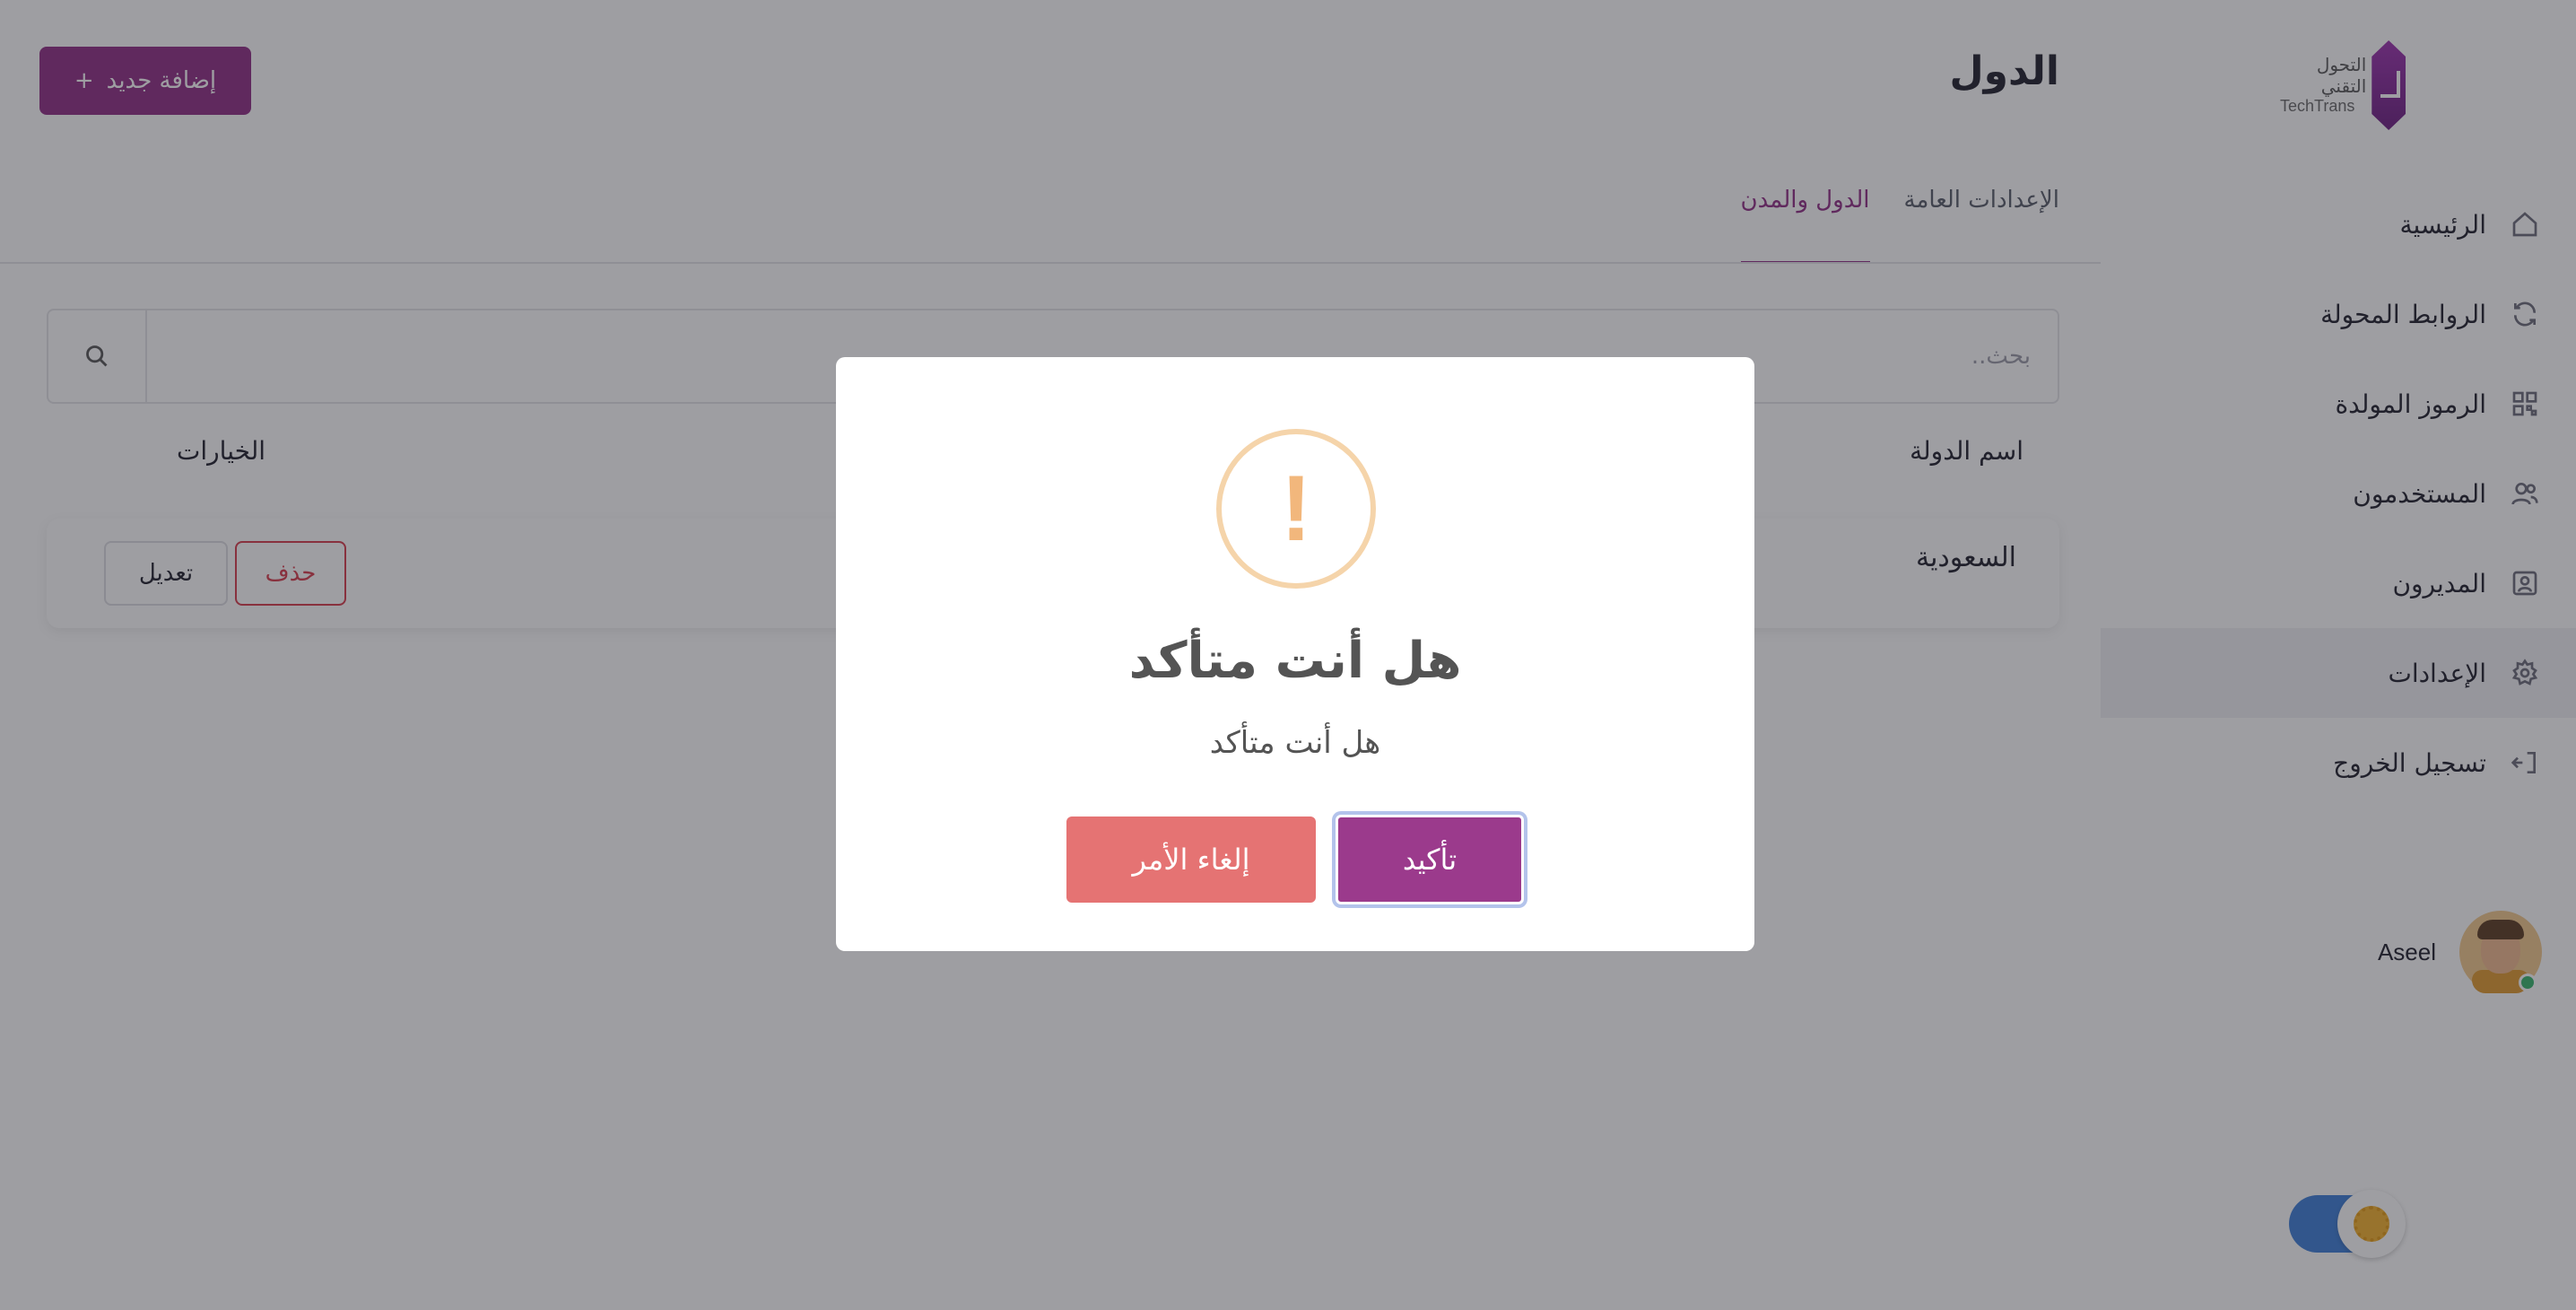 This screenshot has height=1310, width=2576. I want to click on dialog-title: هل أنت متأكد, so click(1295, 661).